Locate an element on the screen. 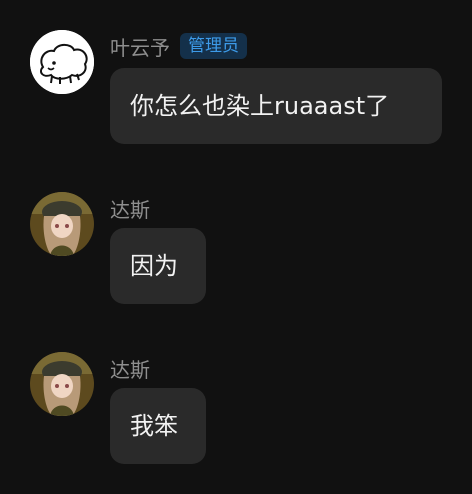  message-bubble: 因为 is located at coordinates (158, 266).